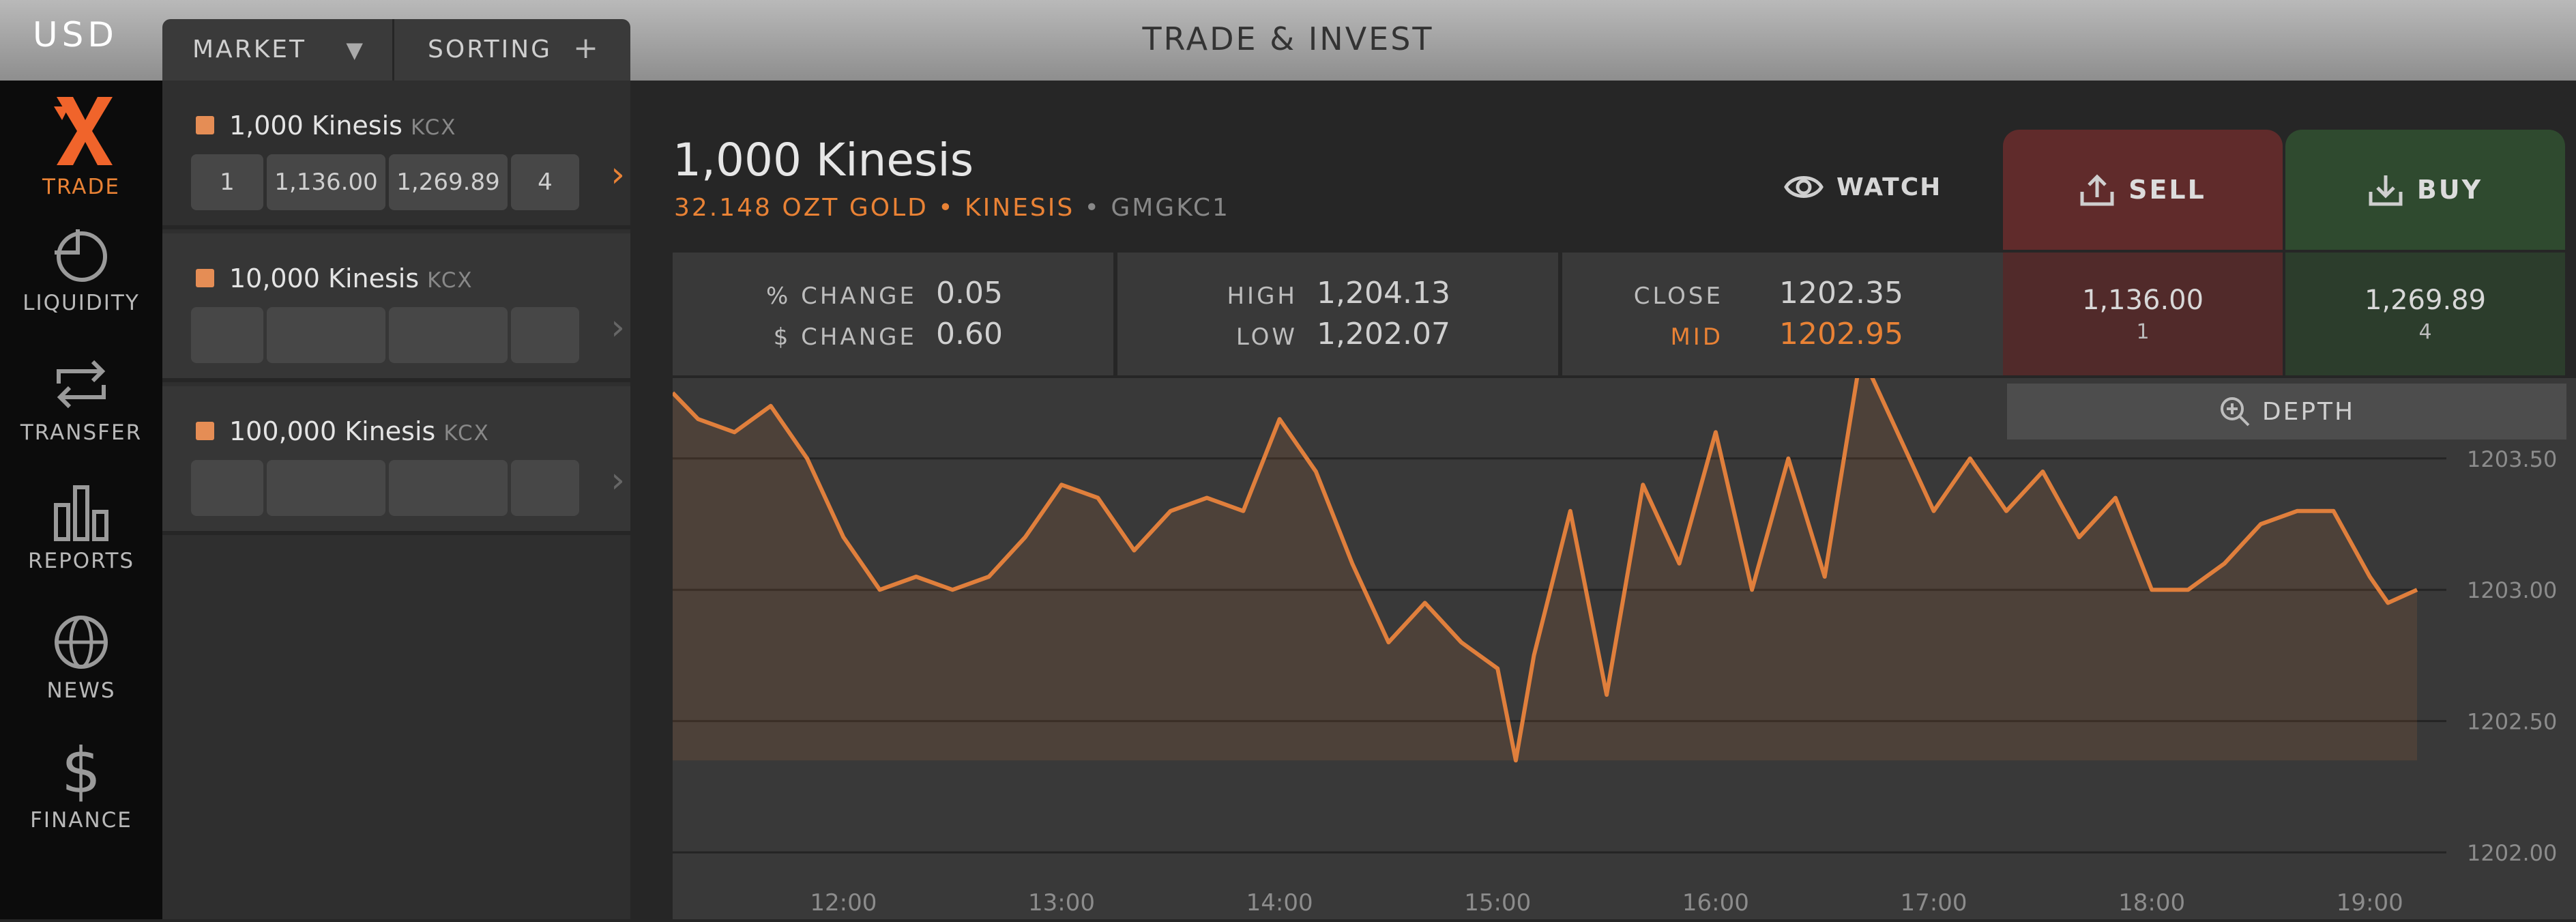  Describe the element at coordinates (1889, 187) in the screenshot. I see `watch-label: WATCH` at that location.